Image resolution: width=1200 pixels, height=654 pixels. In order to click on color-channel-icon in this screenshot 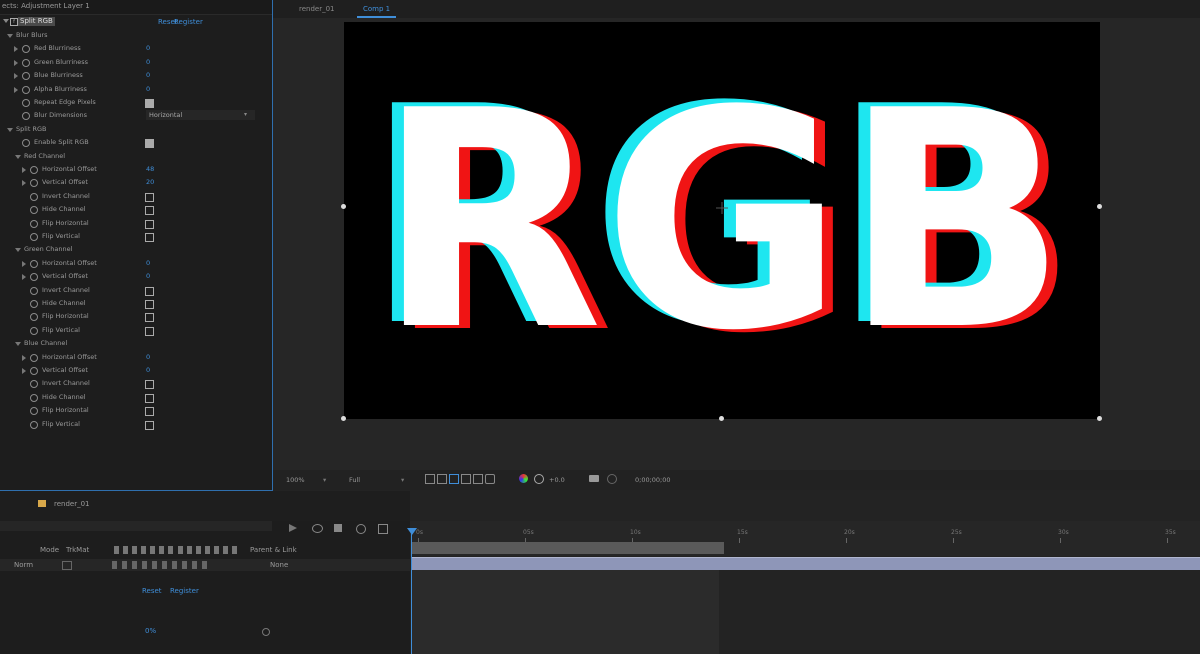, I will do `click(523, 478)`.